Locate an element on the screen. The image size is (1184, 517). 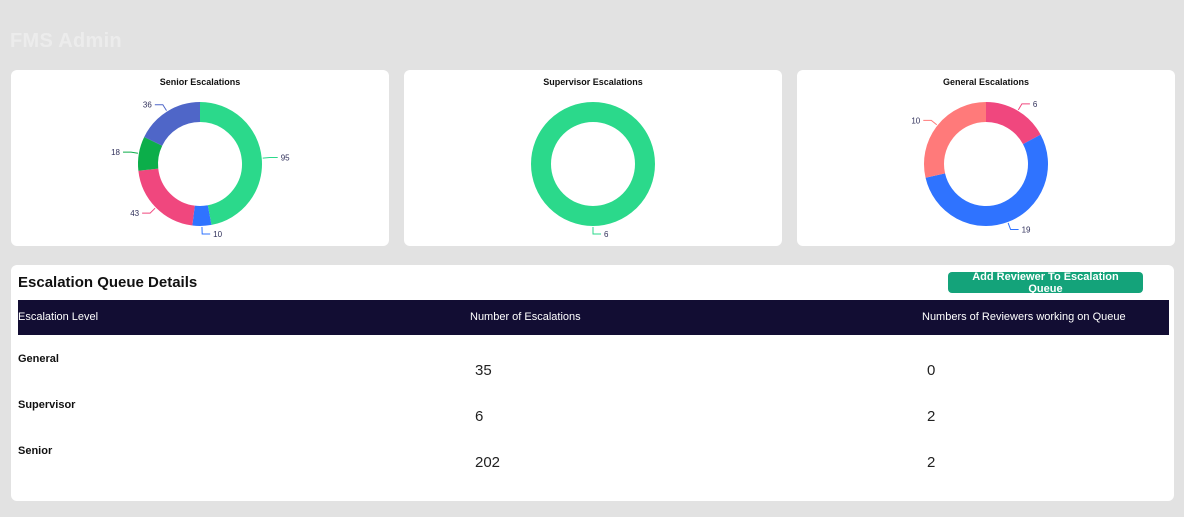
table-row: General 35 0 is located at coordinates (593, 376).